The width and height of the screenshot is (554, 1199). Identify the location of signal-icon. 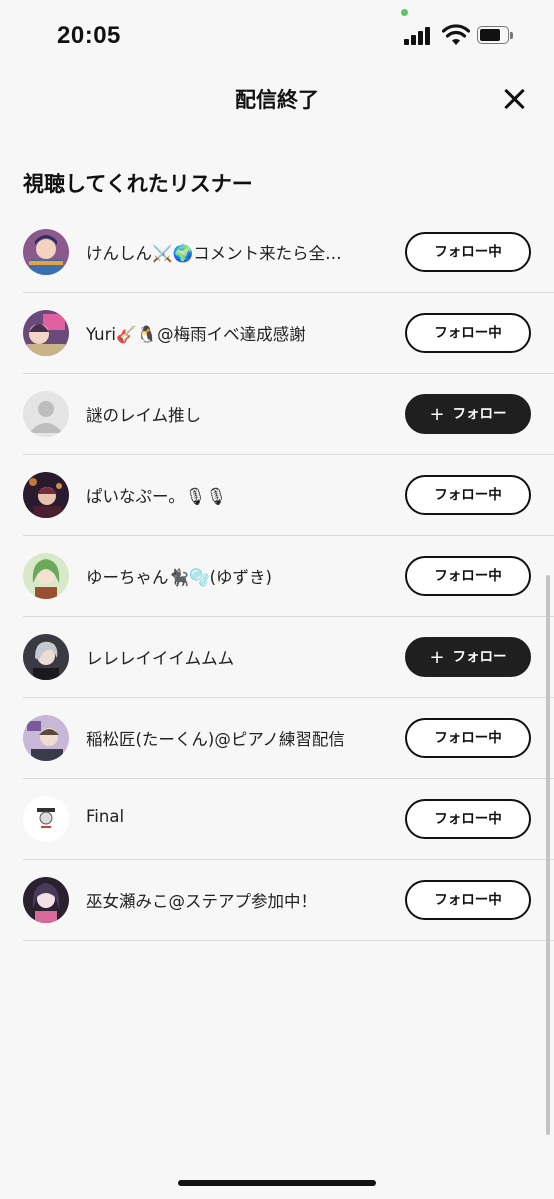
(419, 36).